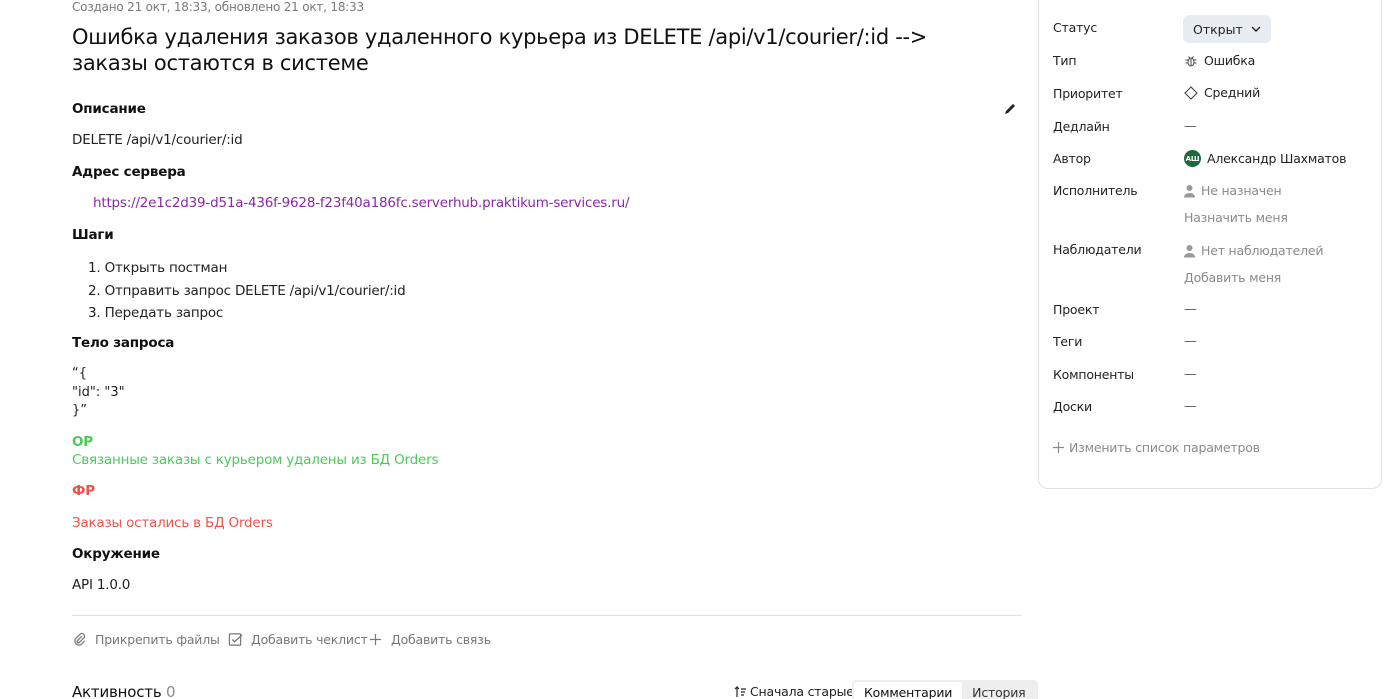 This screenshot has width=1384, height=699. What do you see at coordinates (1190, 308) in the screenshot?
I see `project-value: —` at bounding box center [1190, 308].